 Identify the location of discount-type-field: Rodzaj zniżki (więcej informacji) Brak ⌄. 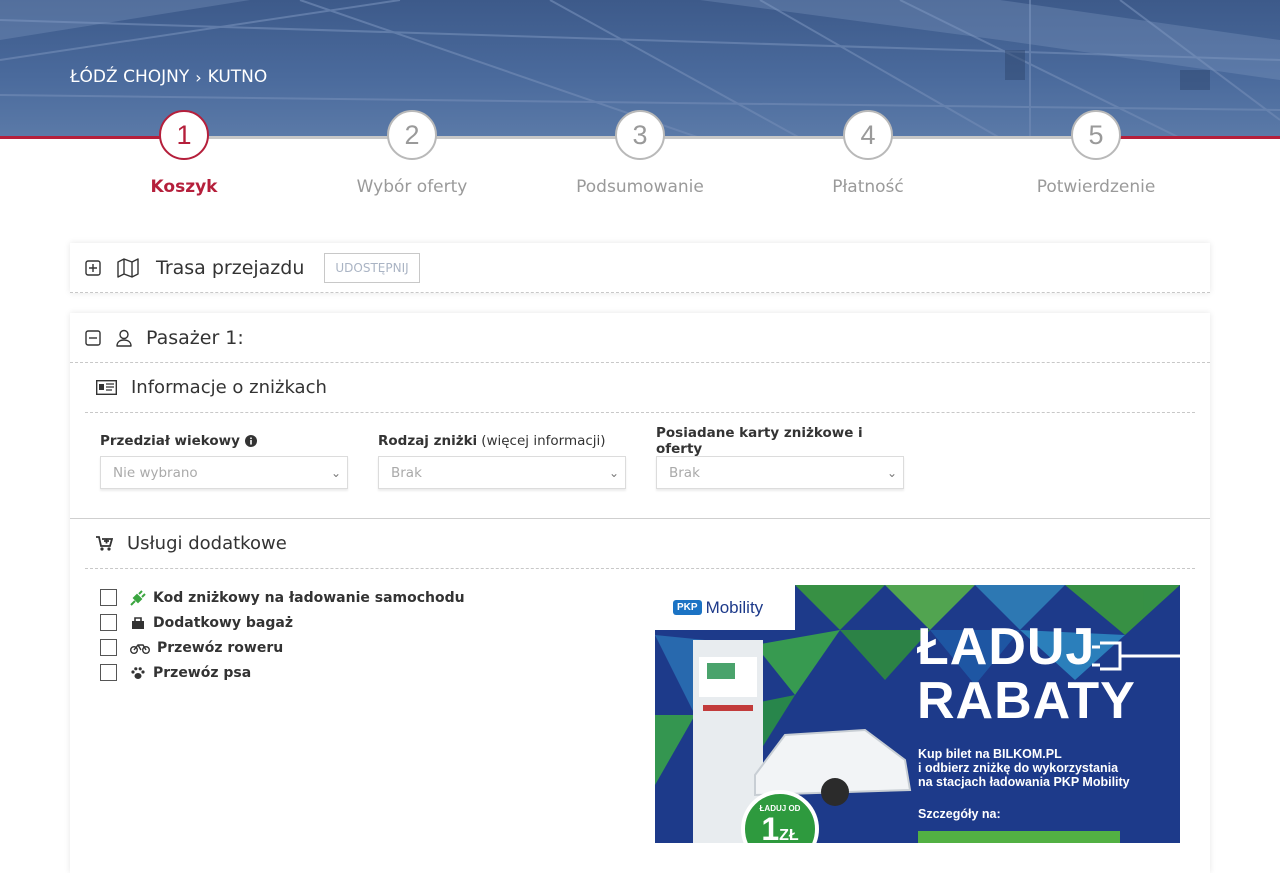
(502, 474).